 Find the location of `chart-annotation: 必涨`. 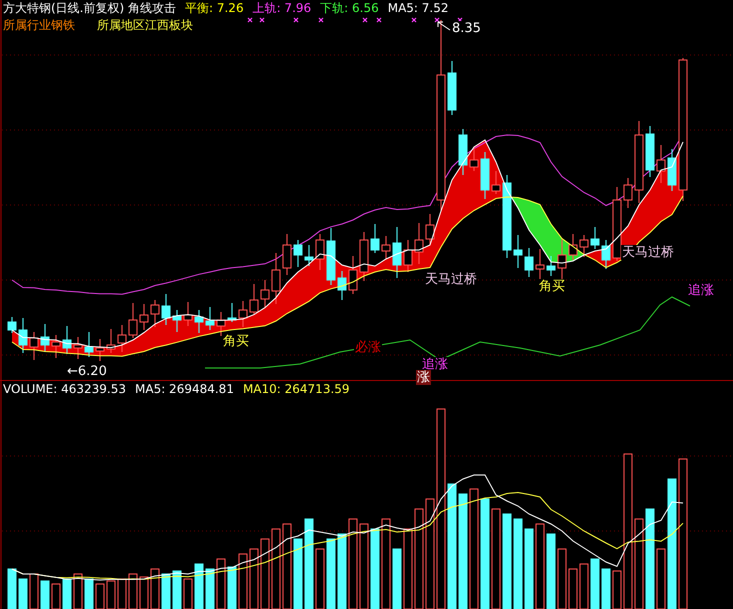

chart-annotation: 必涨 is located at coordinates (368, 347).